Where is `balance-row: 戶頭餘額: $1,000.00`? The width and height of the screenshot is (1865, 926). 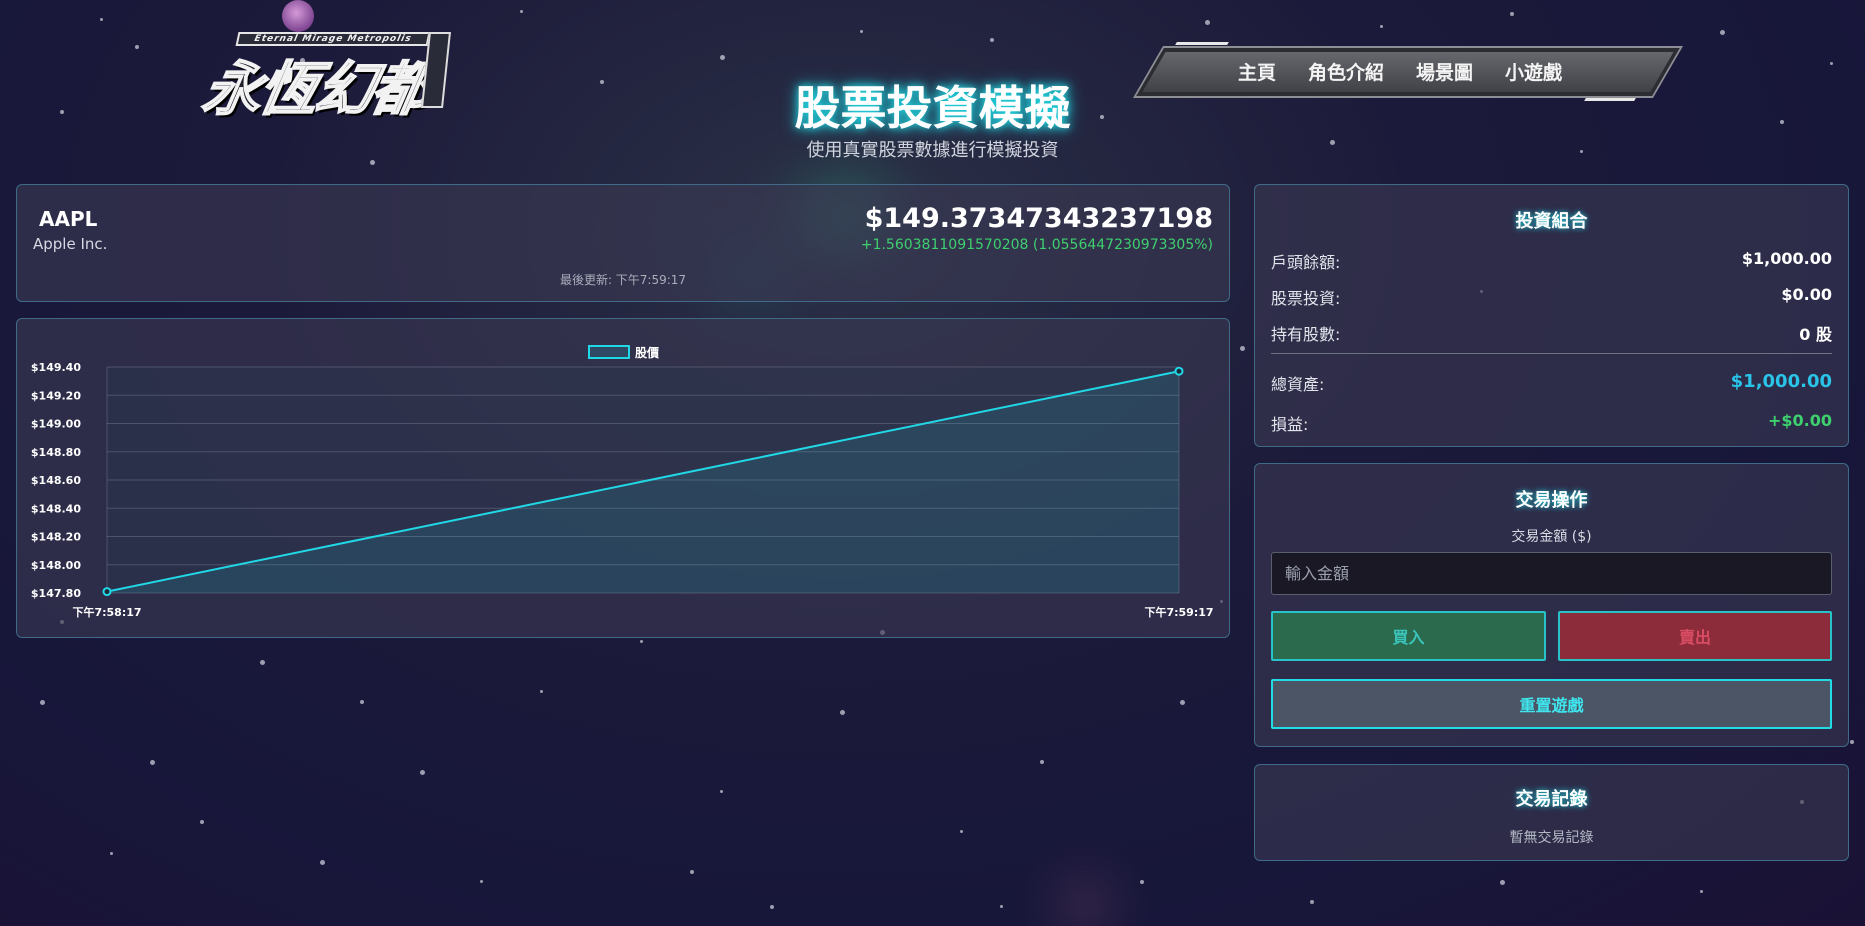
balance-row: 戶頭餘額: $1,000.00 is located at coordinates (1551, 261).